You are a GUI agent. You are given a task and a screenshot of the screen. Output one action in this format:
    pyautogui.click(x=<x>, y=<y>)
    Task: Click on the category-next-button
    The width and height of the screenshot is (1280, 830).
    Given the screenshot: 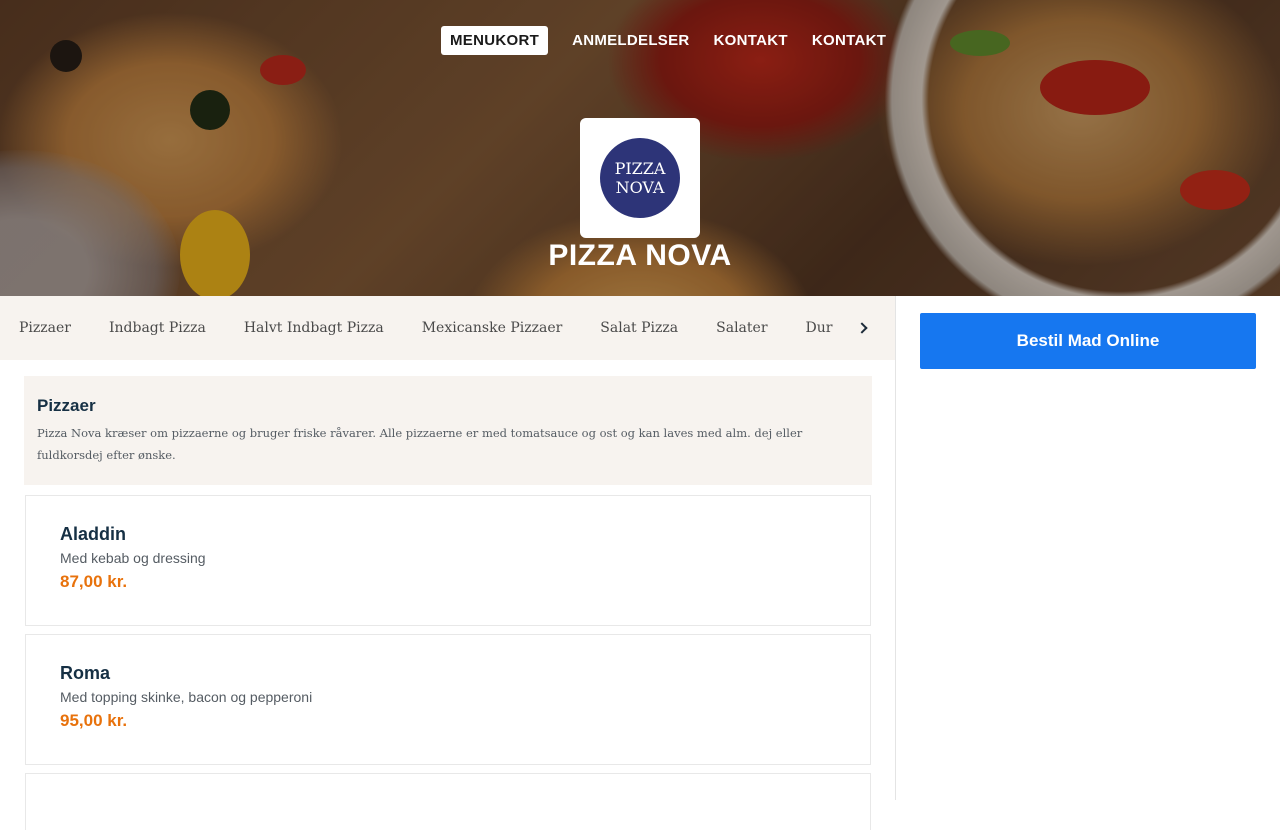 What is the action you would take?
    pyautogui.click(x=864, y=328)
    